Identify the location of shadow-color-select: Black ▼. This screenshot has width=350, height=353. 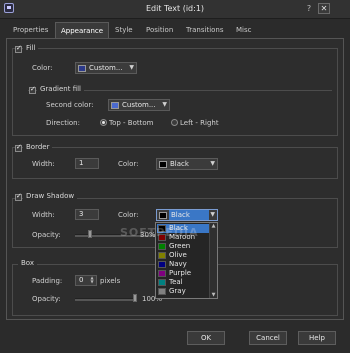
(187, 215).